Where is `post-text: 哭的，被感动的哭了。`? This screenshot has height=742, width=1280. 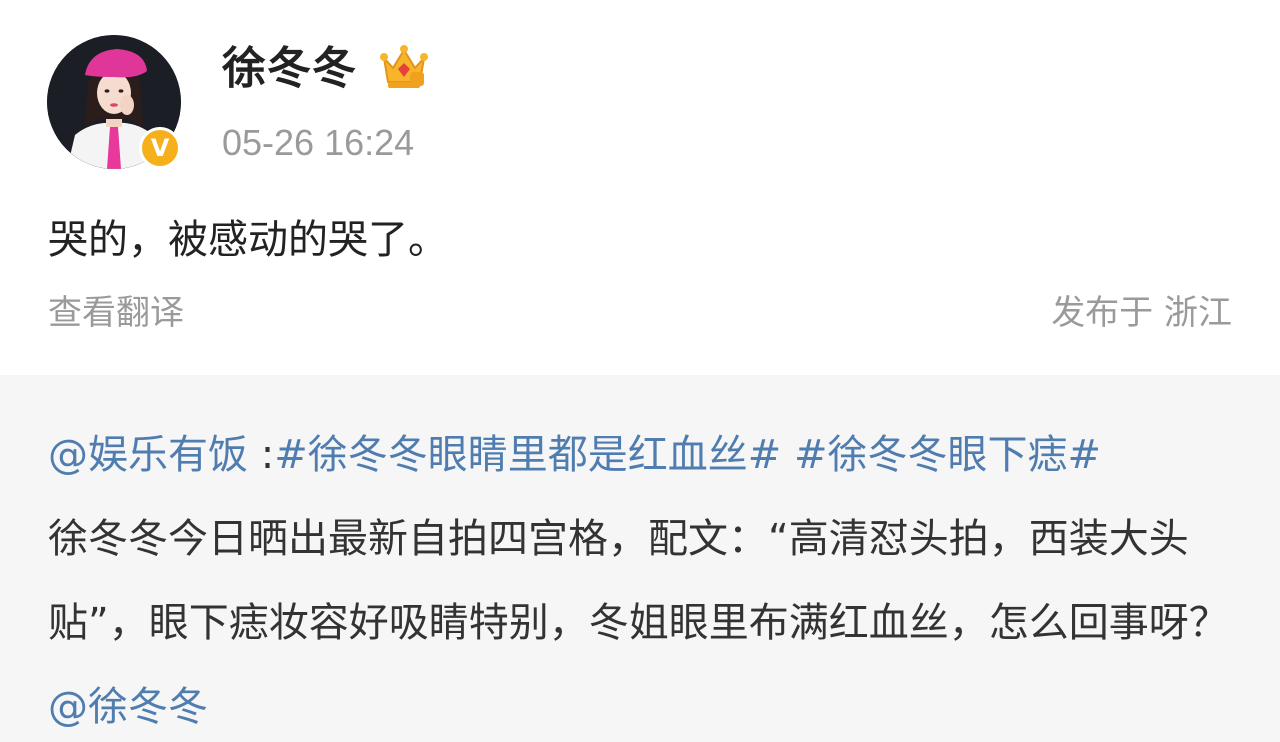
post-text: 哭的，被感动的哭了。 is located at coordinates (248, 240).